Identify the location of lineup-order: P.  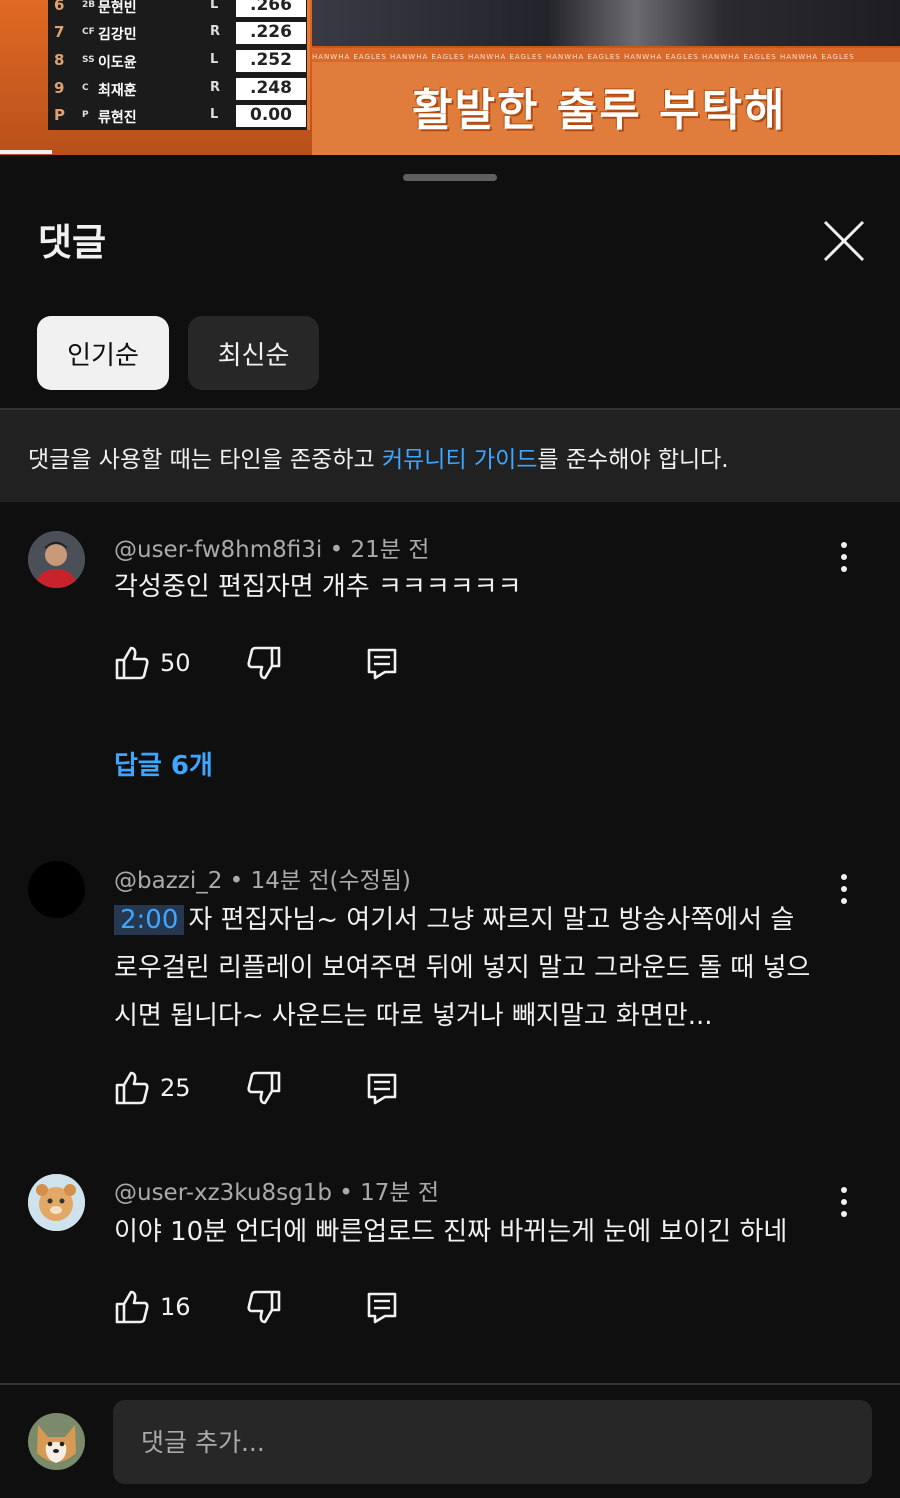
(59, 115).